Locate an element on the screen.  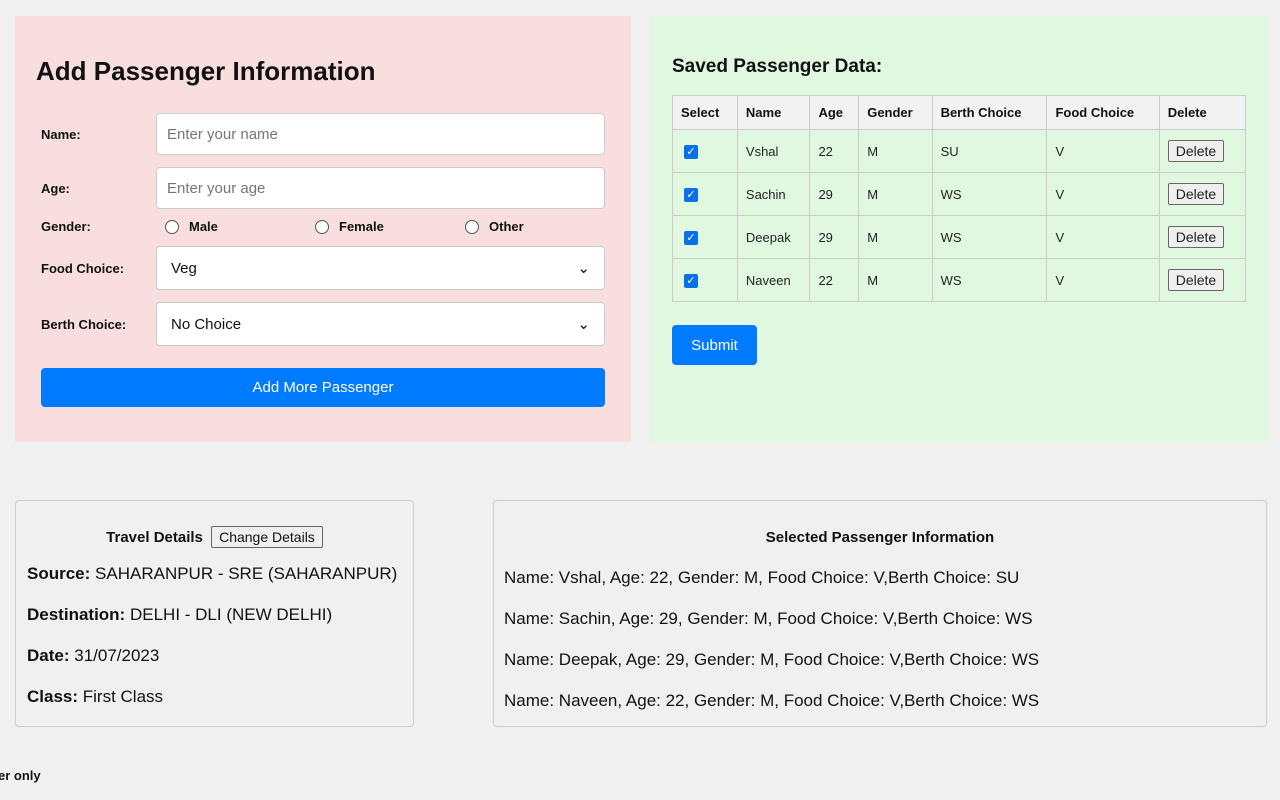
submit-button: Submit is located at coordinates (714, 345).